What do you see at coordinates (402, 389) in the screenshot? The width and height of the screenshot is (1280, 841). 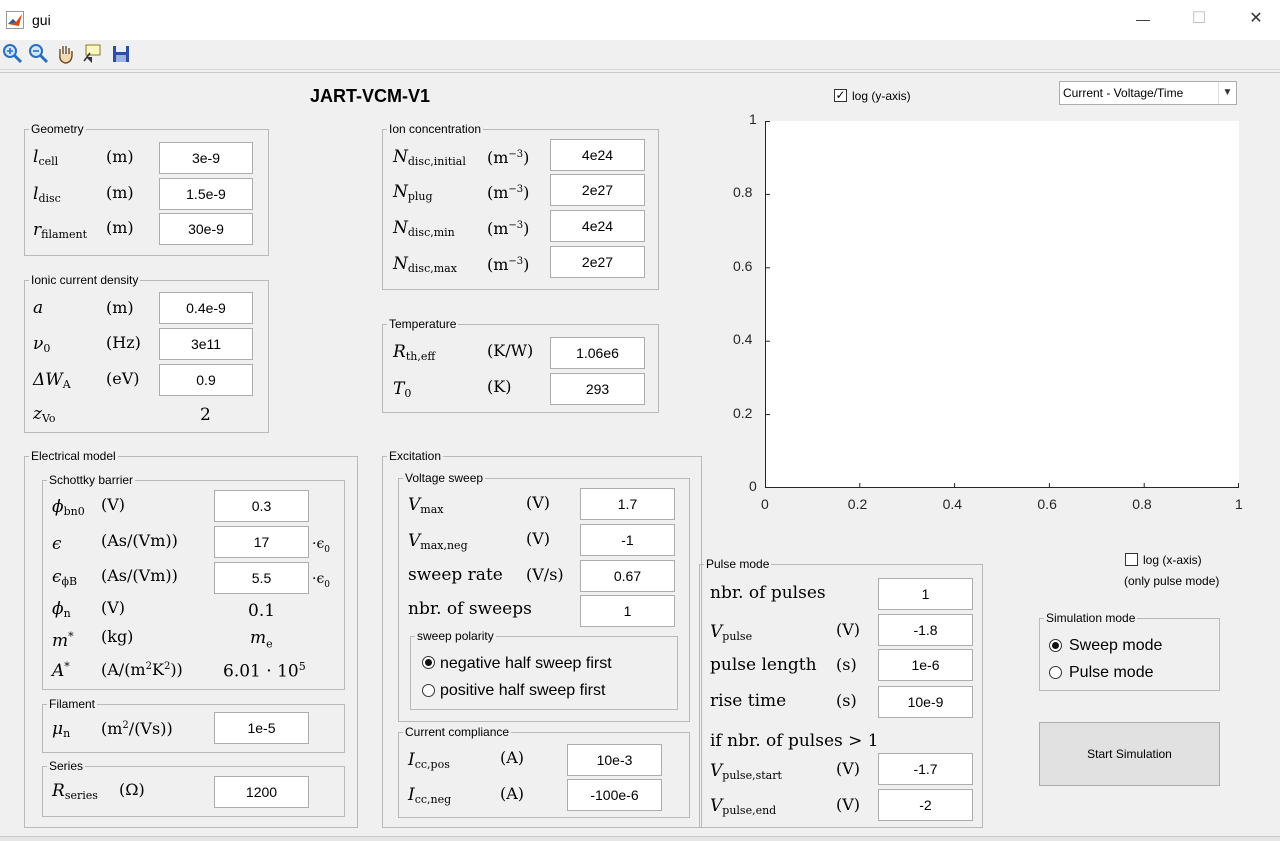 I see `temp-sym-t0: T0` at bounding box center [402, 389].